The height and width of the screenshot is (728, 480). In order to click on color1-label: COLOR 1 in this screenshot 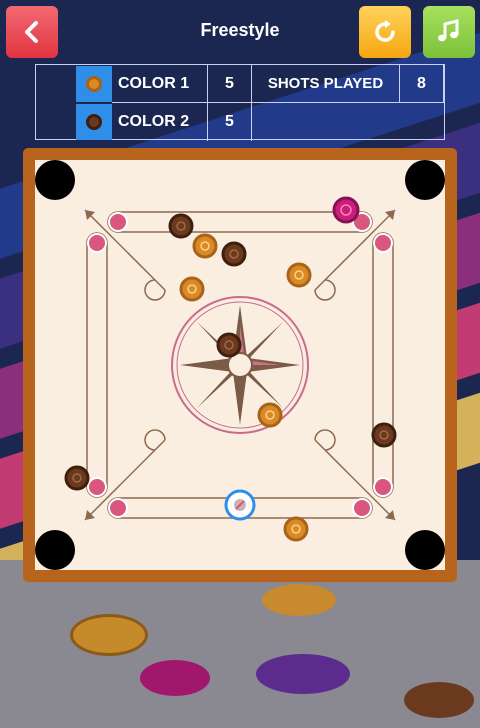, I will do `click(160, 84)`.